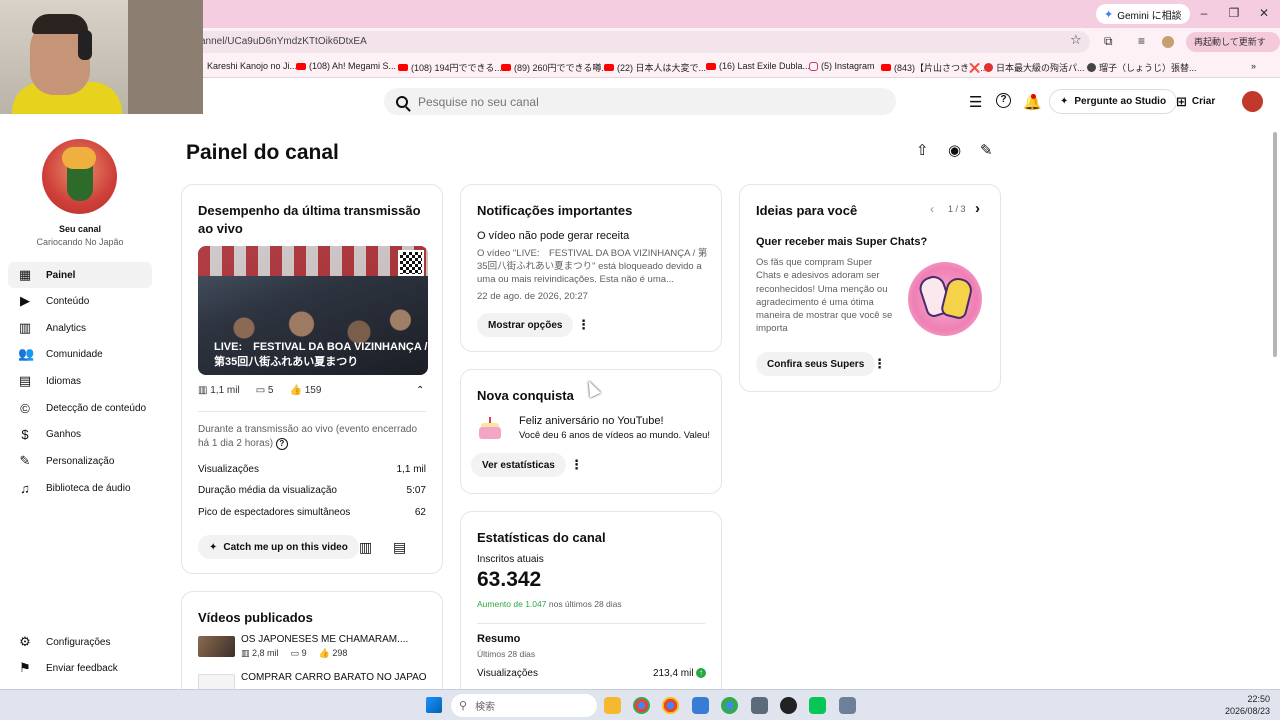 Image resolution: width=1280 pixels, height=720 pixels. What do you see at coordinates (80, 668) in the screenshot?
I see `sidebar-item-feedback: ⚑ Enviar feedback` at bounding box center [80, 668].